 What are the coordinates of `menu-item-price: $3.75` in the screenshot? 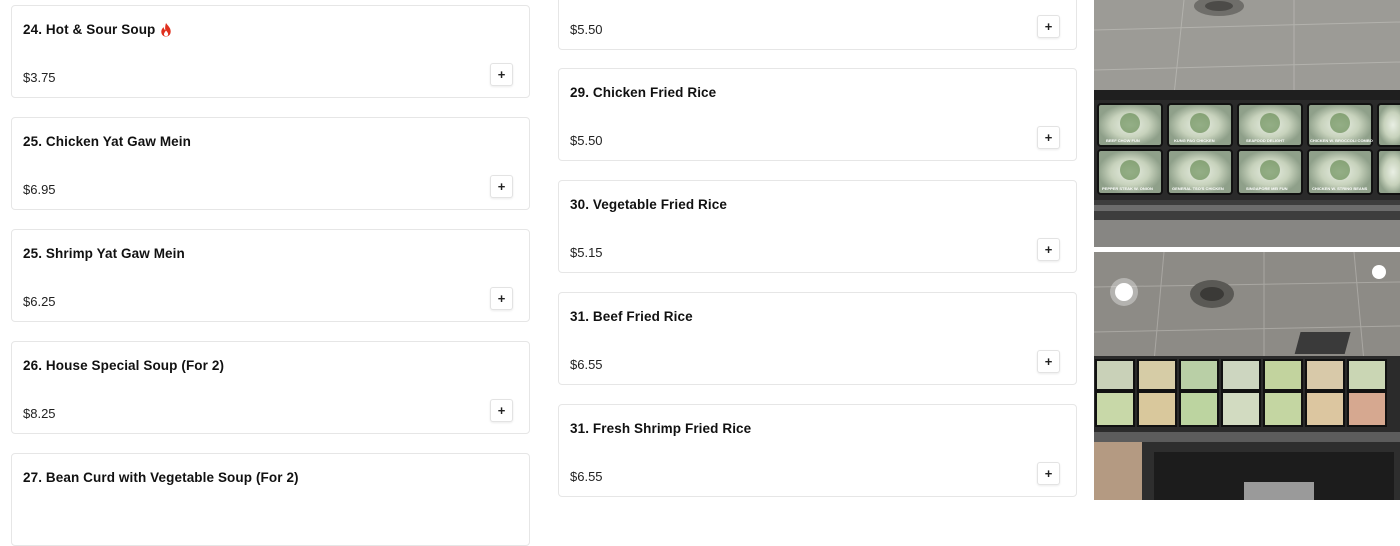 It's located at (39, 77).